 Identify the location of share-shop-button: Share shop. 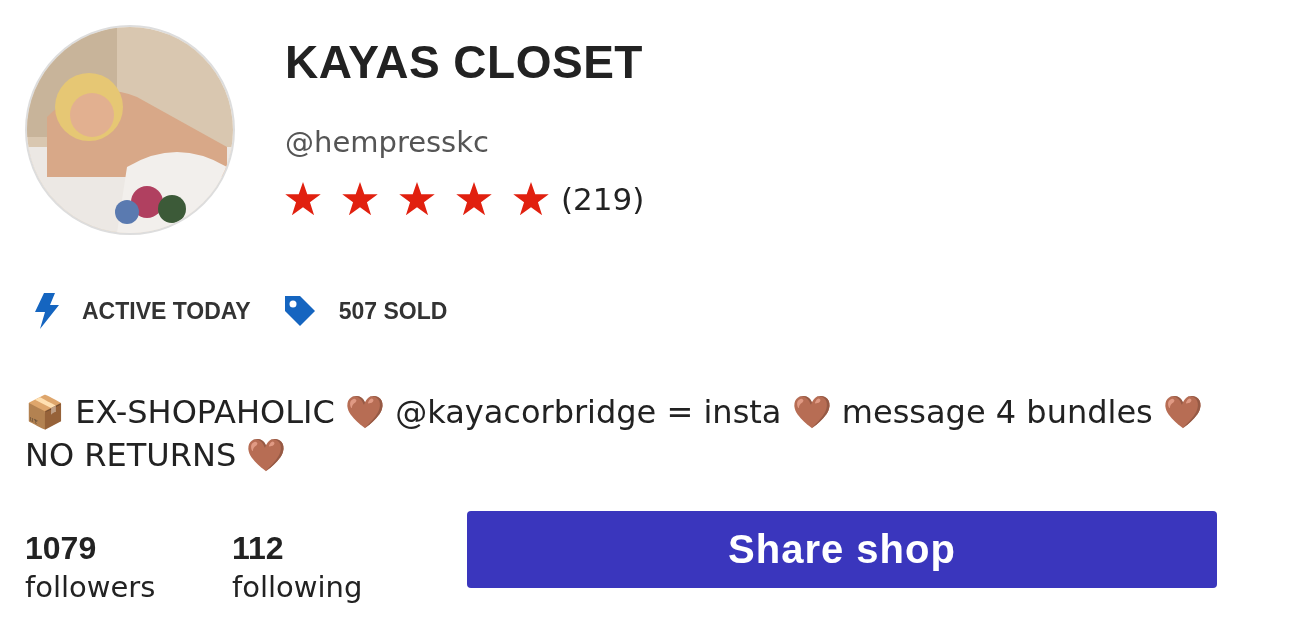
(842, 549).